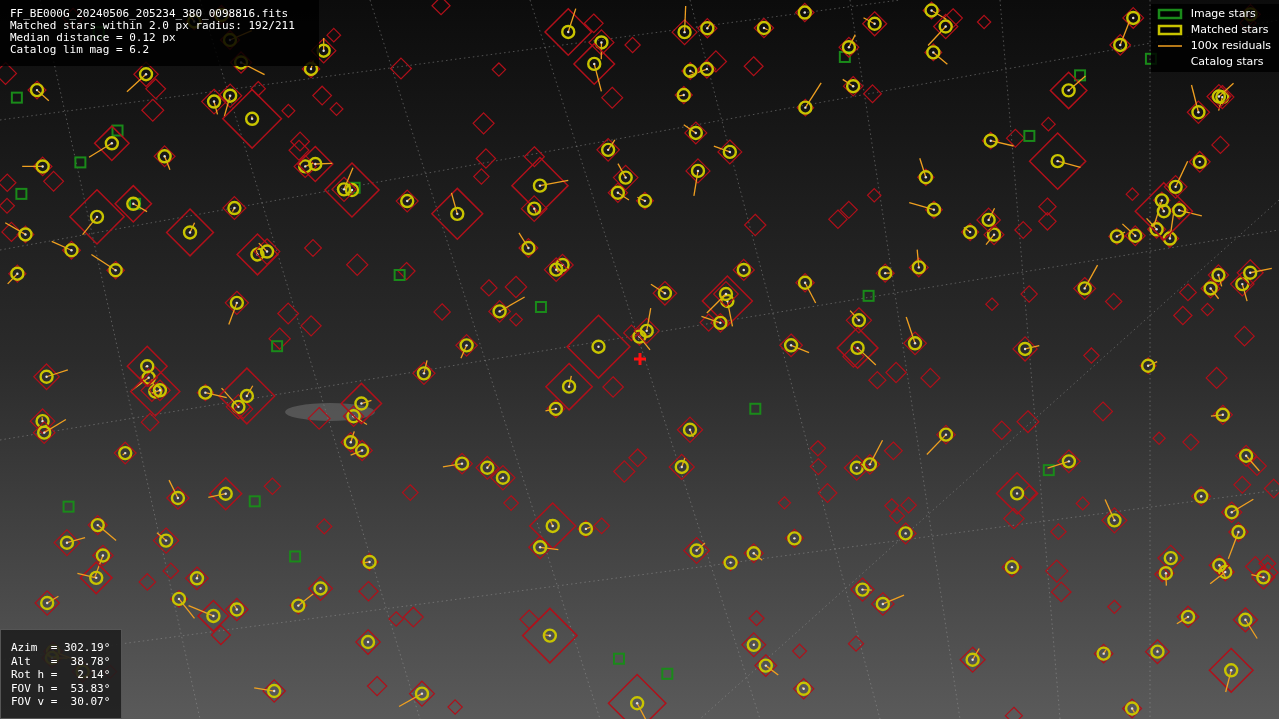 This screenshot has width=1279, height=719. Describe the element at coordinates (149, 14) in the screenshot. I see `info-text: FF_BE000G_20240506_205234_380_0098816.fits` at that location.